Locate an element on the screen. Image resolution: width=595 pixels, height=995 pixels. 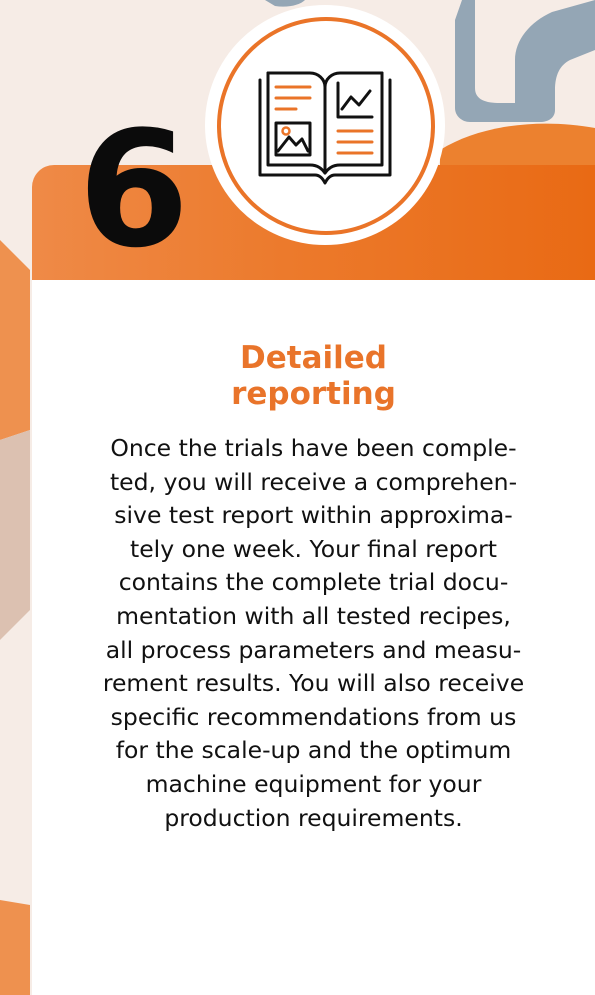
description-line: contains the complete trial docu- is located at coordinates (313, 582).